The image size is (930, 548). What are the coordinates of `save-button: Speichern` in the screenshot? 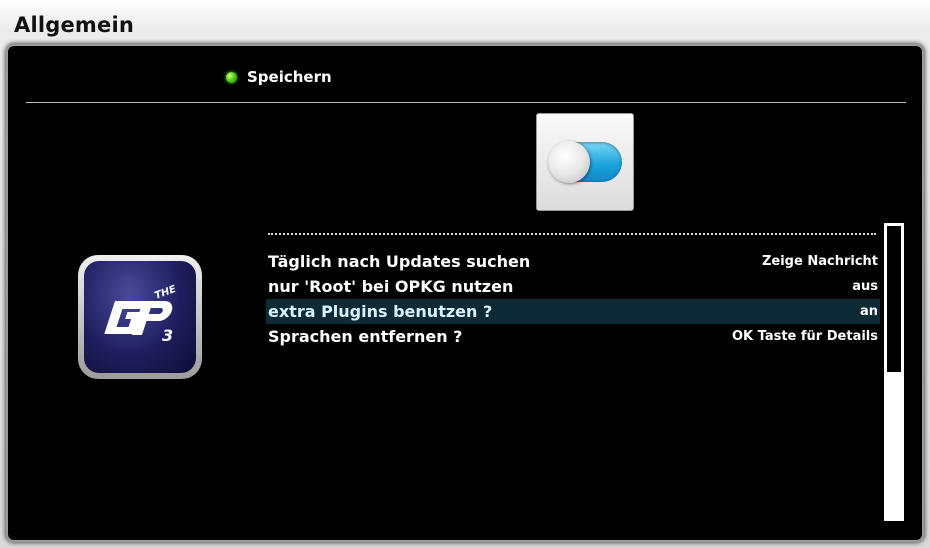 It's located at (279, 77).